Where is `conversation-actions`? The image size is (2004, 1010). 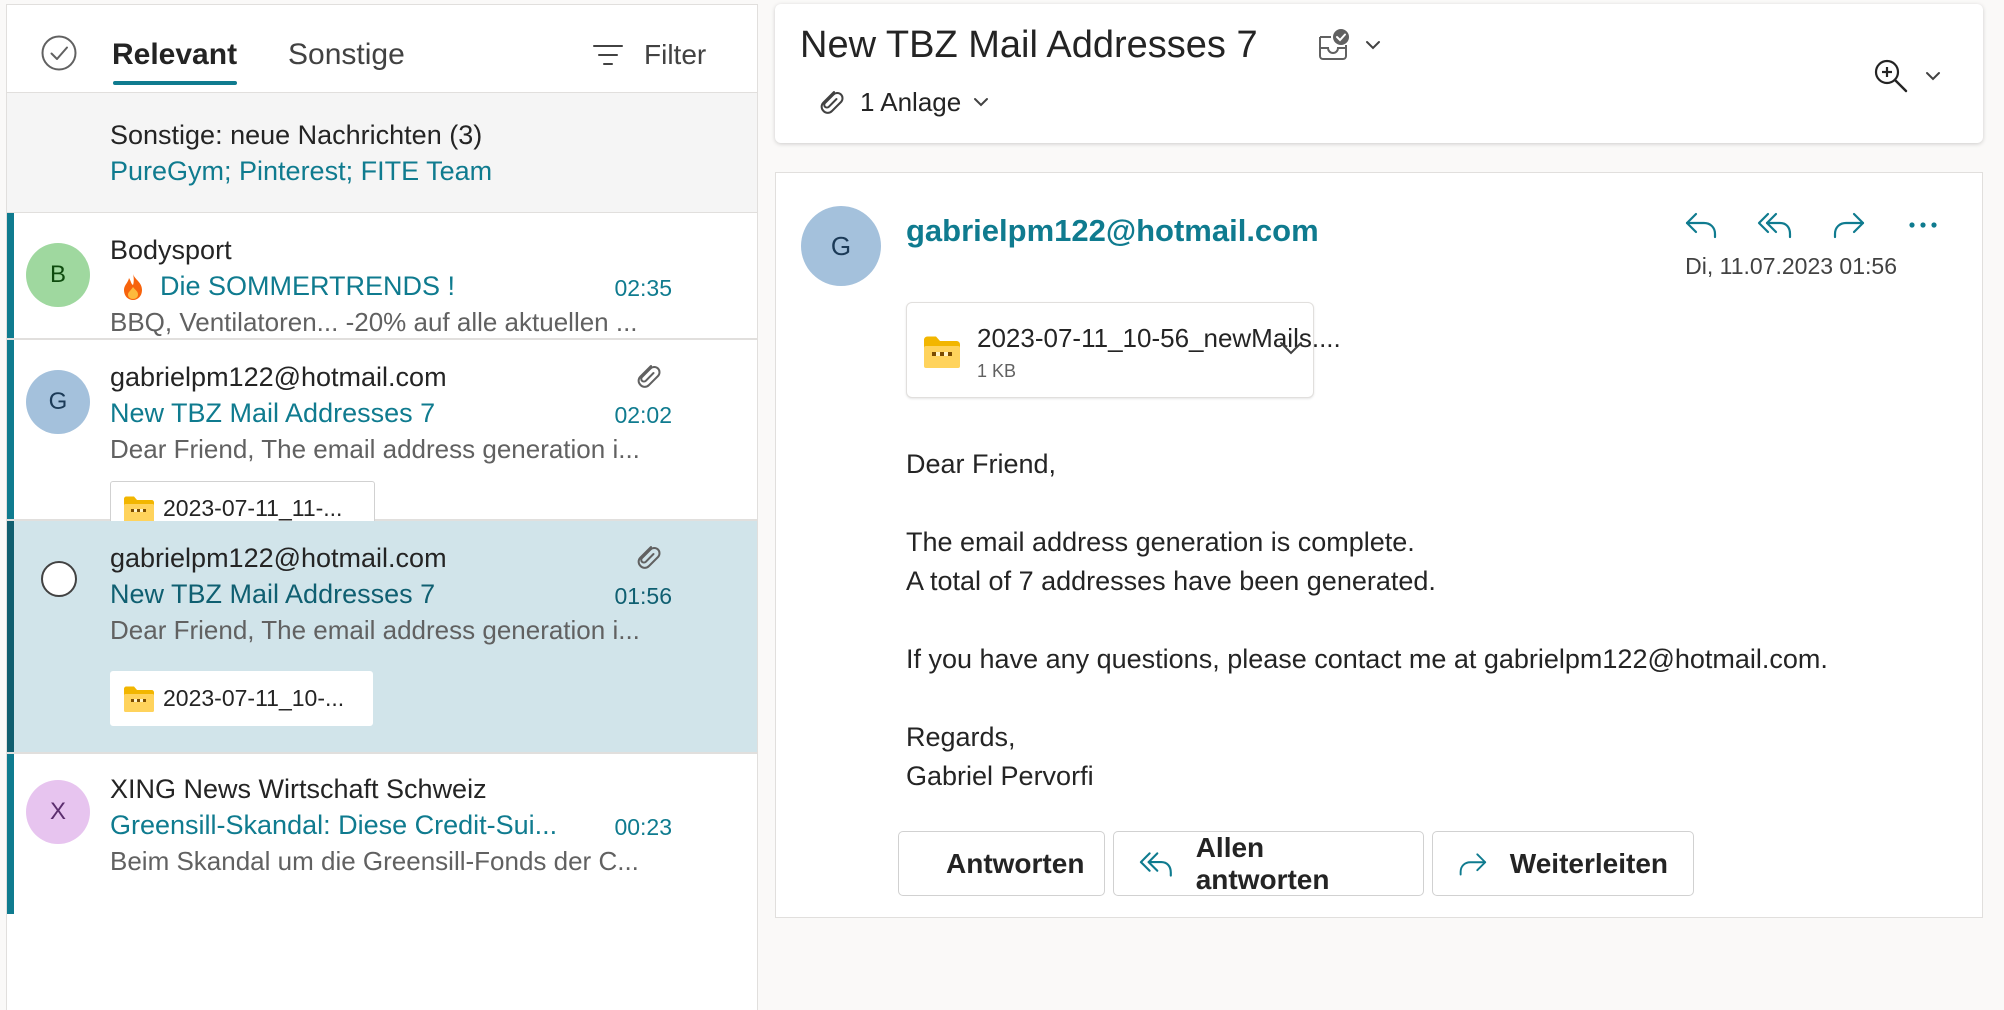
conversation-actions is located at coordinates (1349, 45).